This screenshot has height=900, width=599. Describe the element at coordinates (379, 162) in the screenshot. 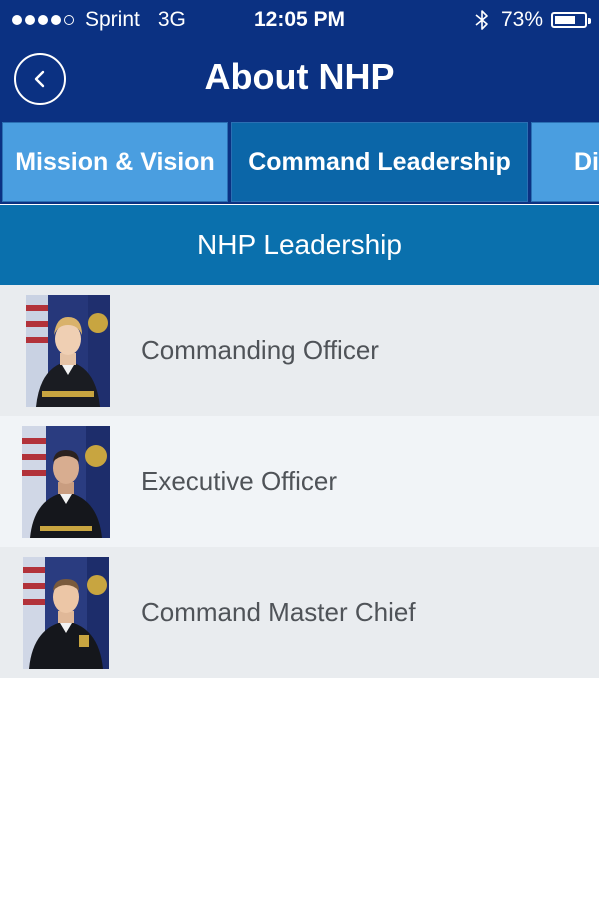

I see `tab-command-leadership: Command Leadership` at that location.